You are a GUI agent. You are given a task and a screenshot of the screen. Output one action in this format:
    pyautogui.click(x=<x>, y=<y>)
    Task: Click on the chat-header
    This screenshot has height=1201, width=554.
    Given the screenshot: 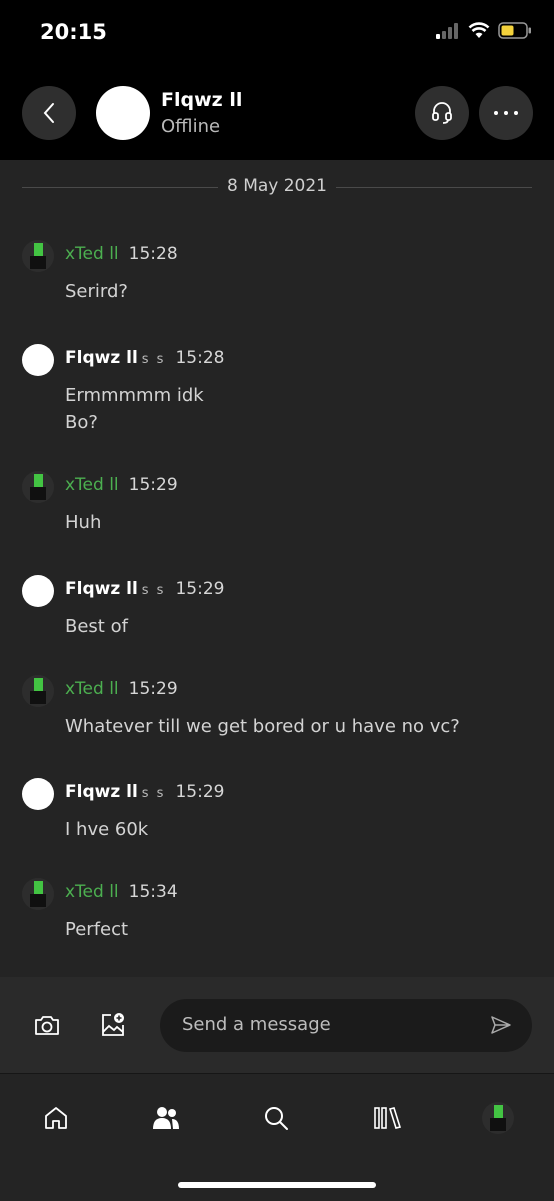 What is the action you would take?
    pyautogui.click(x=277, y=113)
    